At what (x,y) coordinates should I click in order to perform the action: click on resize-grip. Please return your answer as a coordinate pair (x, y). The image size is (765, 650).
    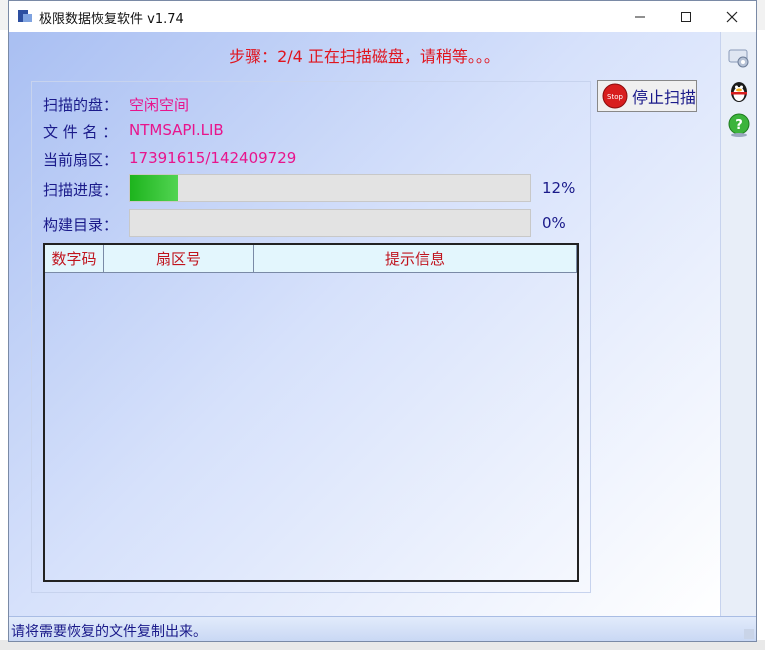
    Looking at the image, I should click on (749, 634).